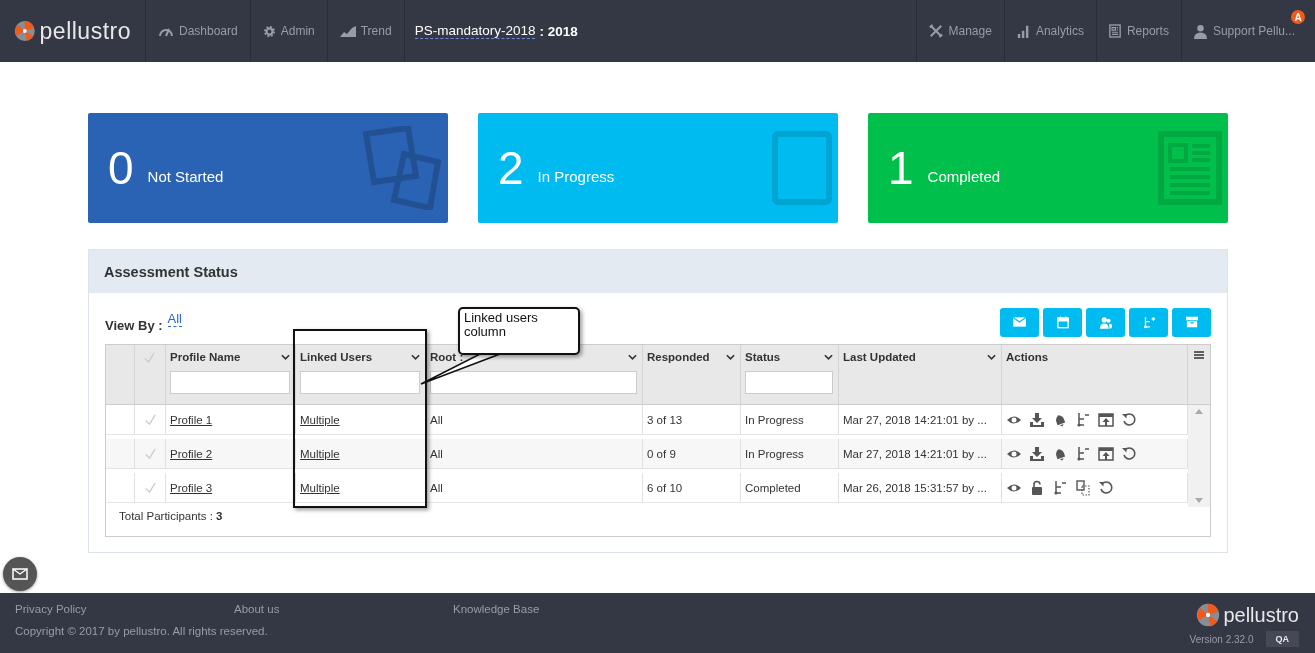  Describe the element at coordinates (1138, 31) in the screenshot. I see `nav-item: Reports` at that location.